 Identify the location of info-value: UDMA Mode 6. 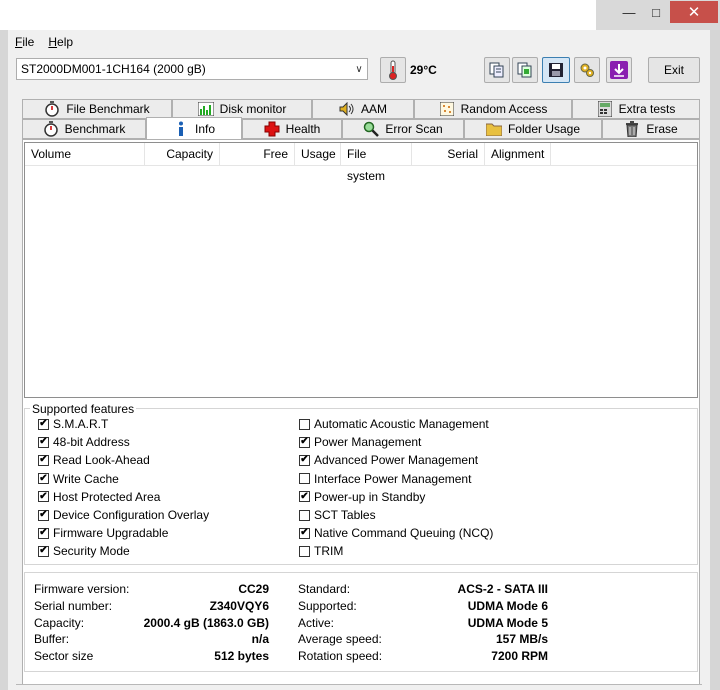
(507, 605).